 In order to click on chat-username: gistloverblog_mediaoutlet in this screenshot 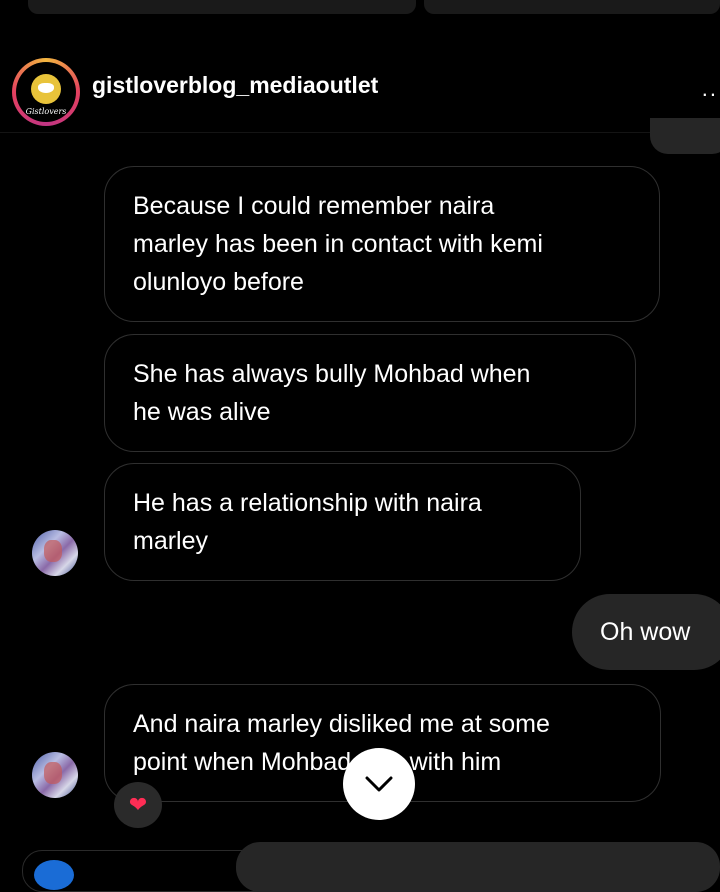, I will do `click(235, 85)`.